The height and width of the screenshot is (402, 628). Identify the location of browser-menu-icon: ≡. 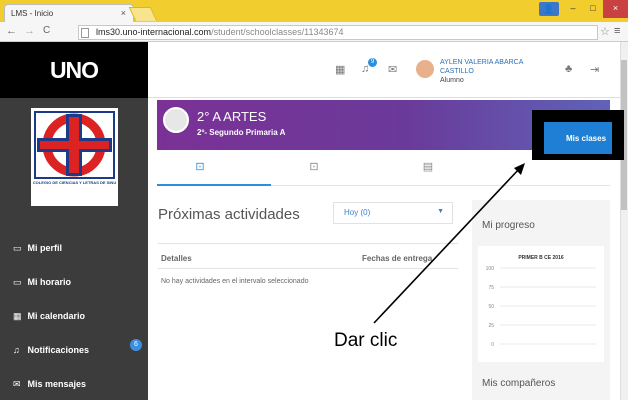
(617, 31).